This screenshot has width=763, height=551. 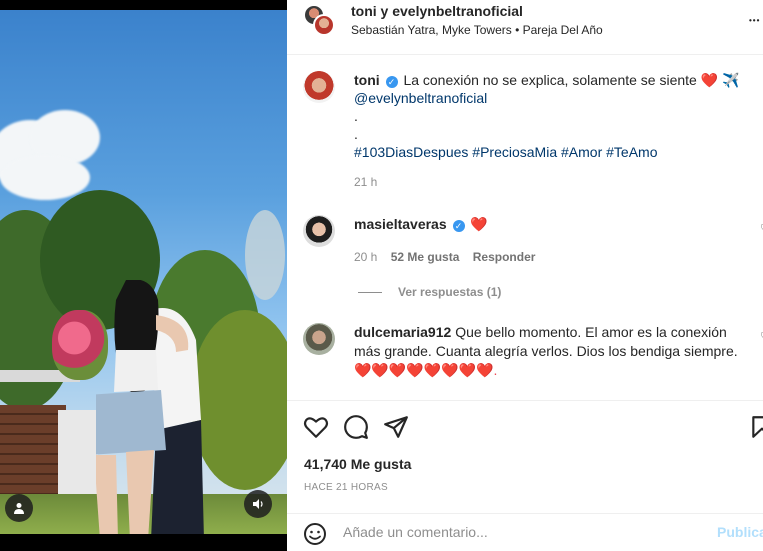 What do you see at coordinates (756, 427) in the screenshot?
I see `save-bookmark-icon` at bounding box center [756, 427].